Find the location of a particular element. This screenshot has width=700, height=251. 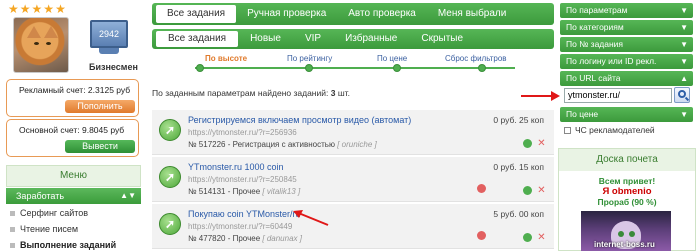

menu-item-tasks: Выполнение заданий is located at coordinates (63, 245).